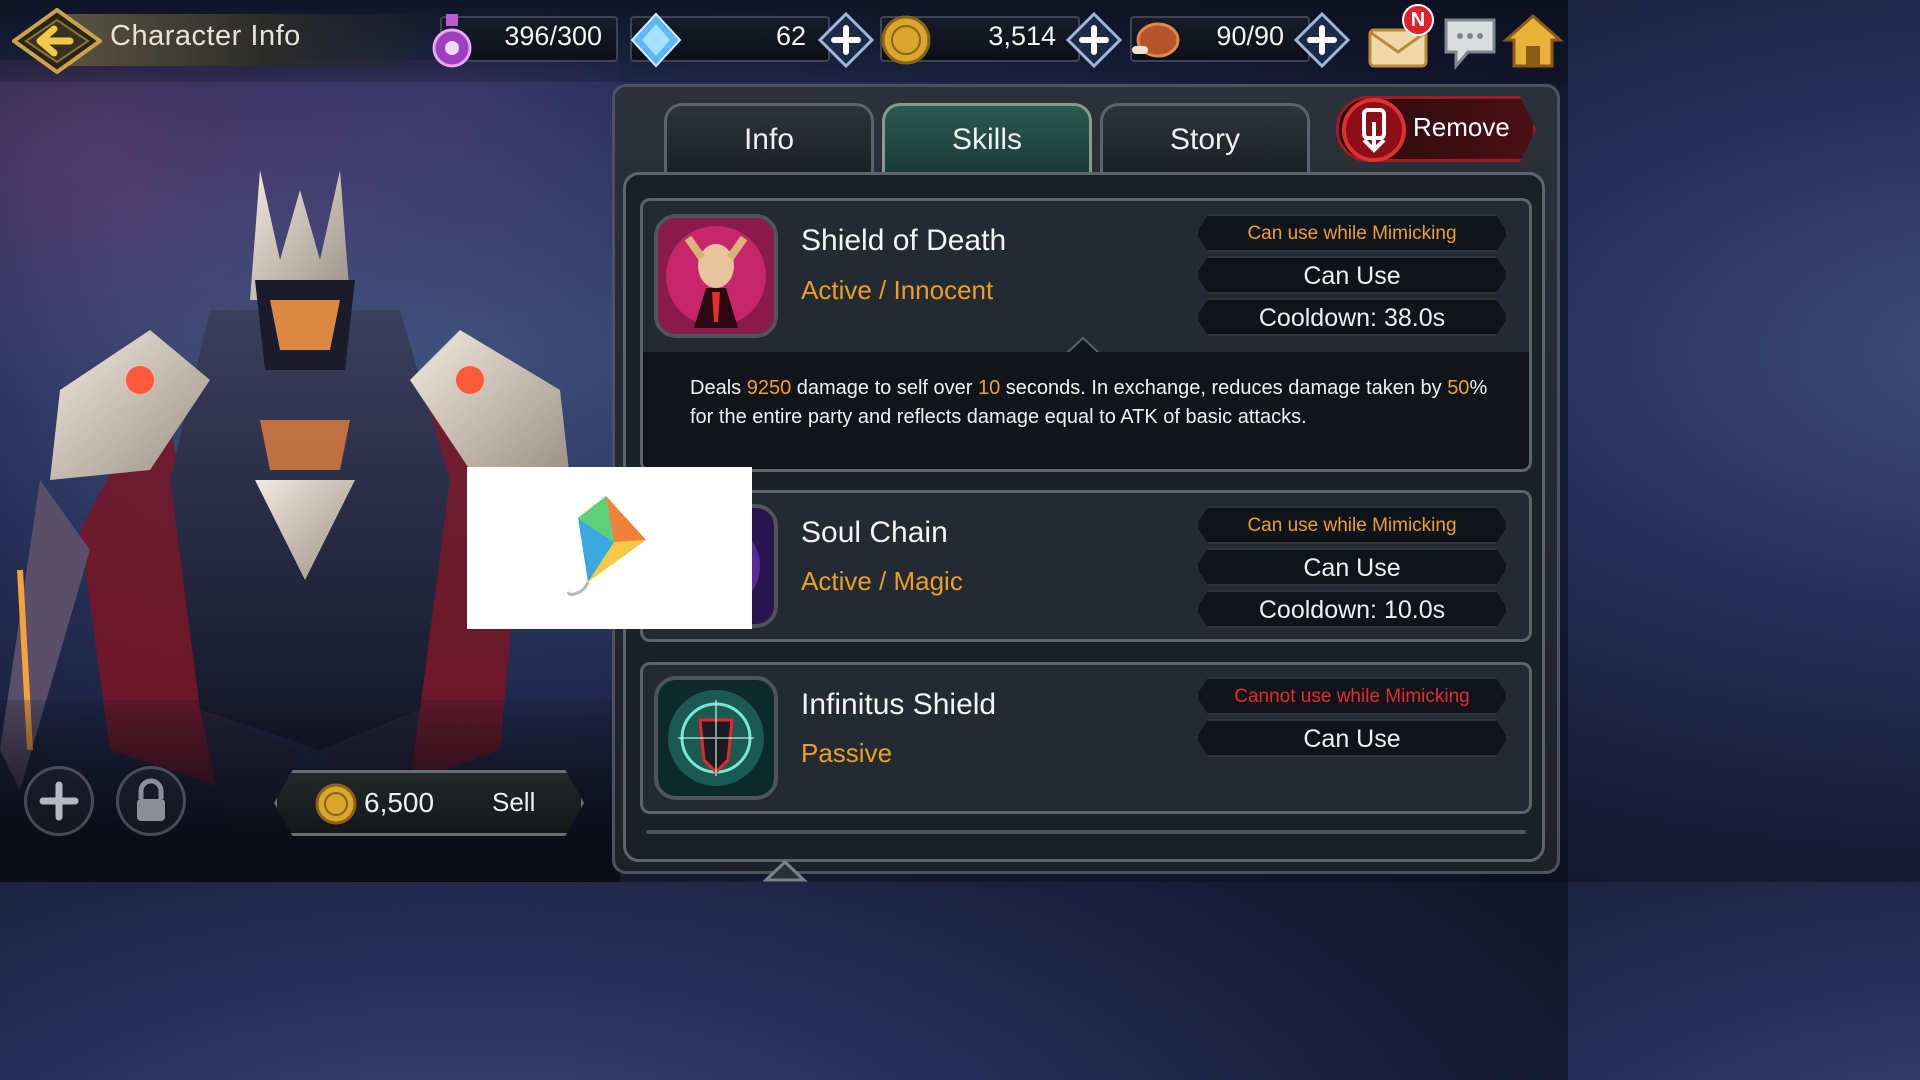  What do you see at coordinates (899, 704) in the screenshot?
I see `skill-name: Infinitus Shield` at bounding box center [899, 704].